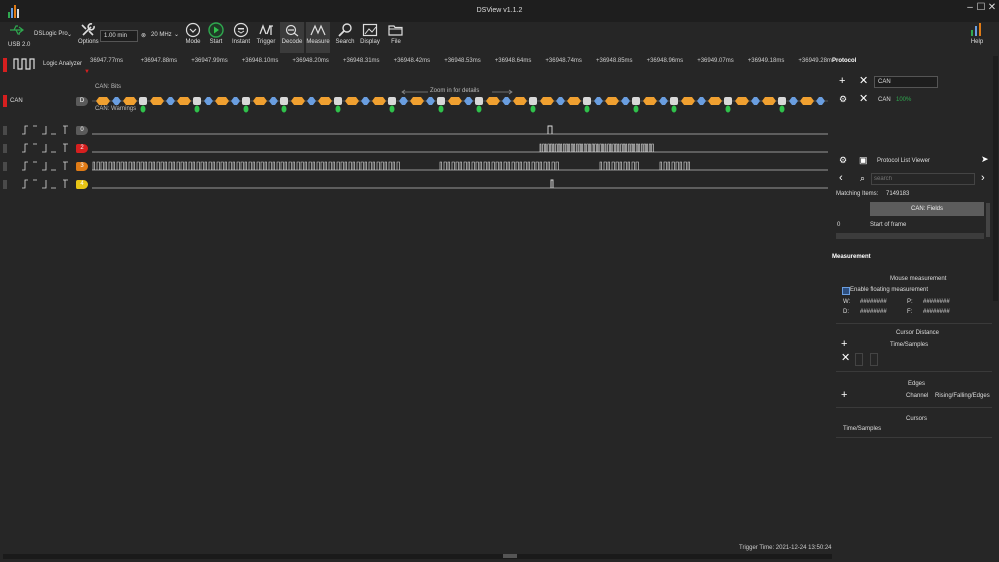  I want to click on panel-scrollbar, so click(995, 178).